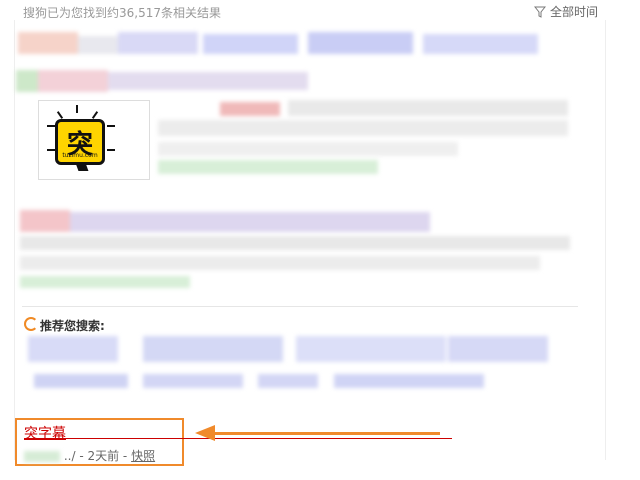 The image size is (640, 480). What do you see at coordinates (573, 12) in the screenshot?
I see `time-filter-label: 全部时间` at bounding box center [573, 12].